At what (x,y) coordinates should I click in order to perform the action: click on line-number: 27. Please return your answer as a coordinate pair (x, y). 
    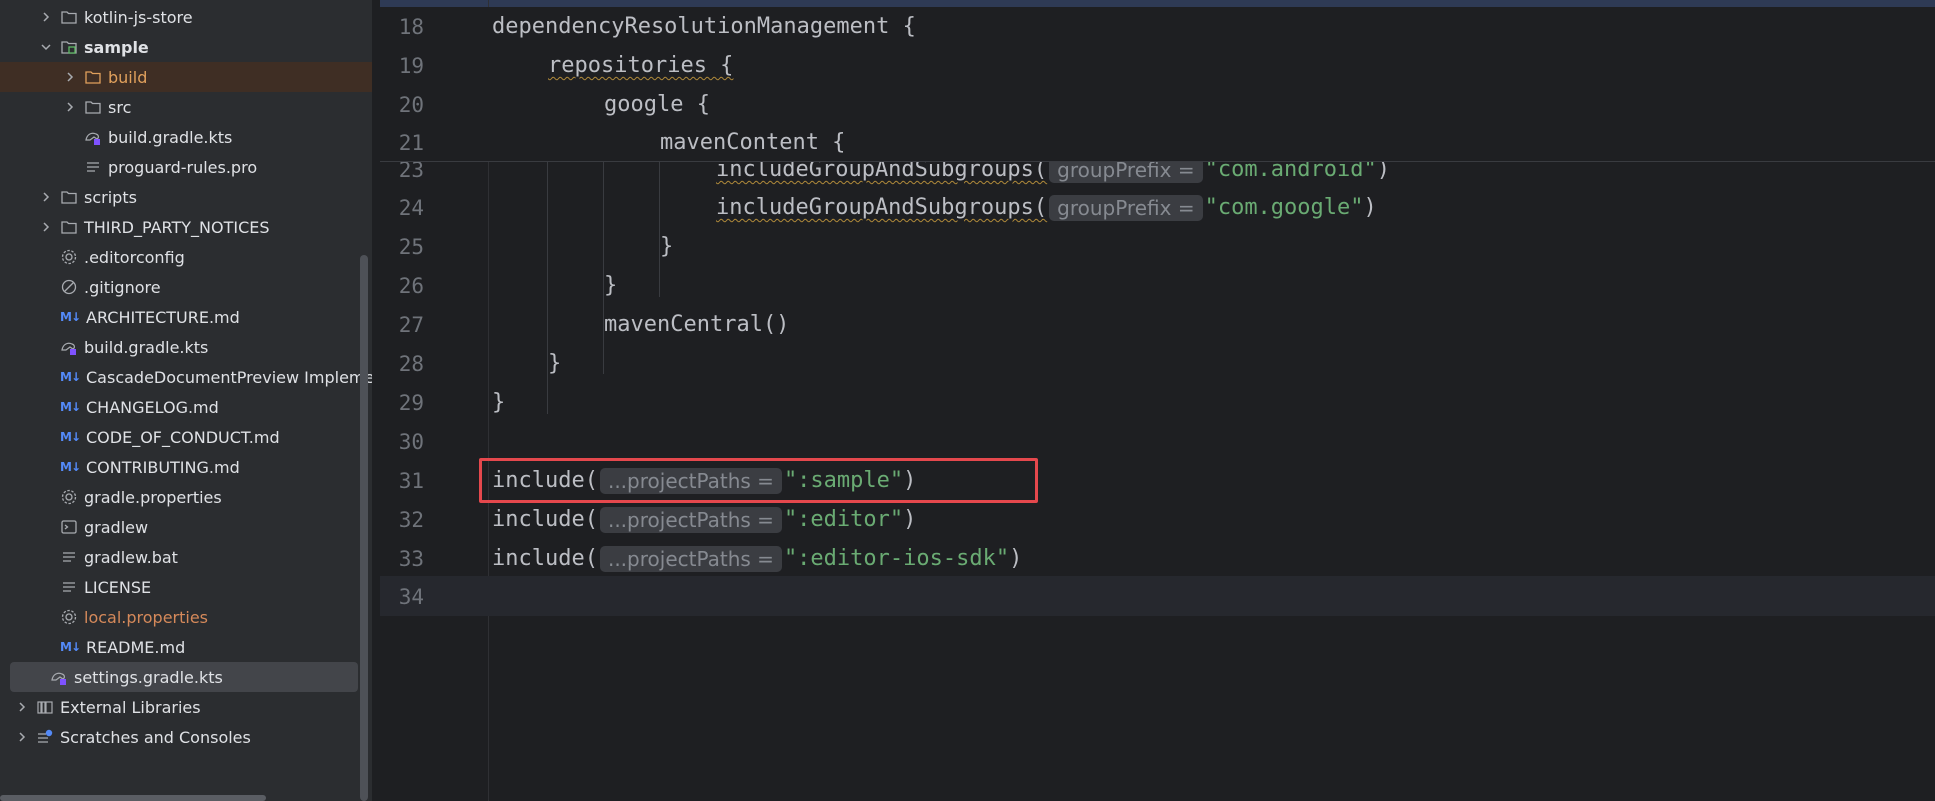
    Looking at the image, I should click on (411, 324).